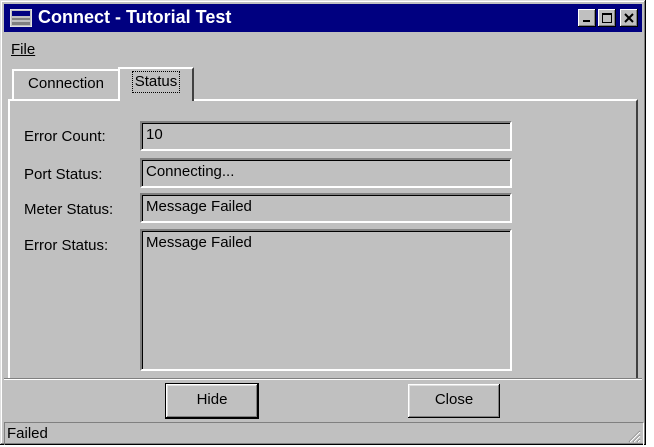 The width and height of the screenshot is (654, 447). Describe the element at coordinates (324, 433) in the screenshot. I see `status-bar: Failed` at that location.